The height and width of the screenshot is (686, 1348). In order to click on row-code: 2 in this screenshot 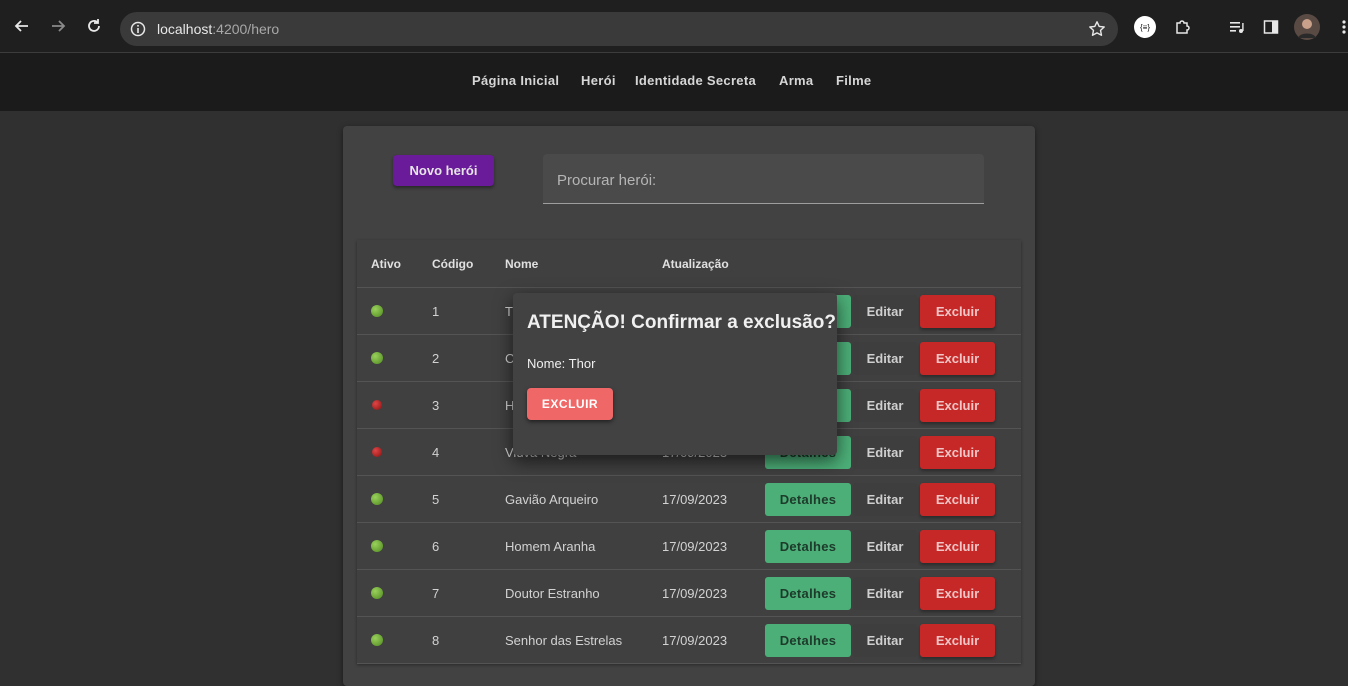, I will do `click(436, 358)`.